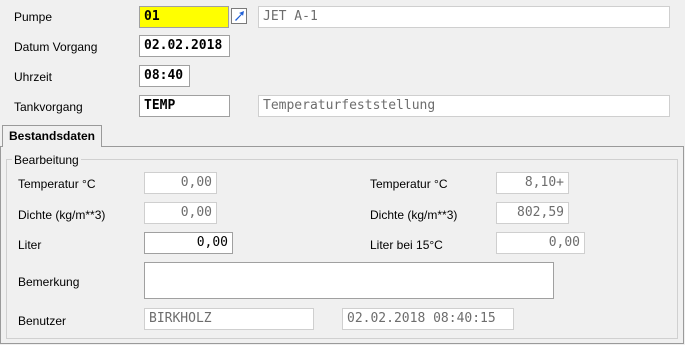 The height and width of the screenshot is (345, 685). What do you see at coordinates (48, 107) in the screenshot?
I see `tankvorgang-label: Tankvorgang` at bounding box center [48, 107].